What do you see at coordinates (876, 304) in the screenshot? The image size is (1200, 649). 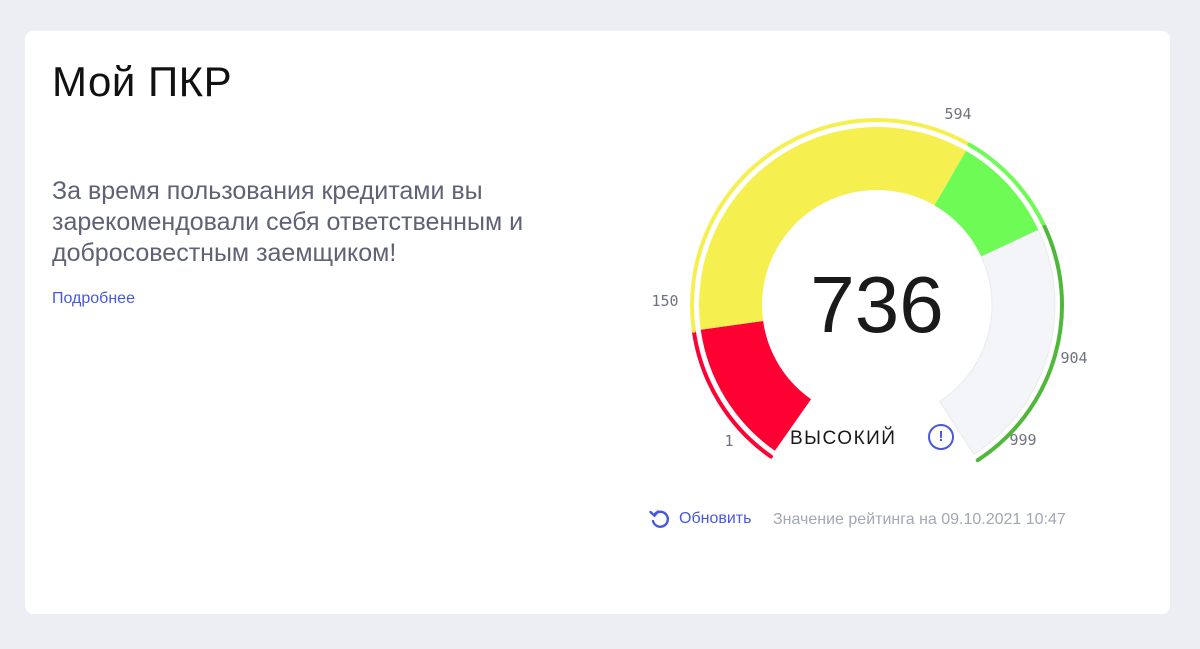 I see `score-value: 736` at bounding box center [876, 304].